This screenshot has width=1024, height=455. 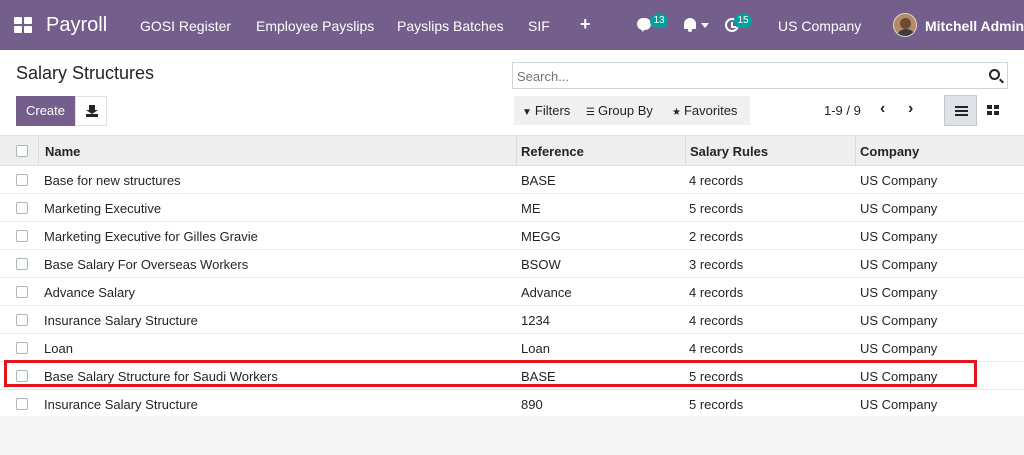 I want to click on pager-value: 1-9 / 9, so click(x=842, y=110).